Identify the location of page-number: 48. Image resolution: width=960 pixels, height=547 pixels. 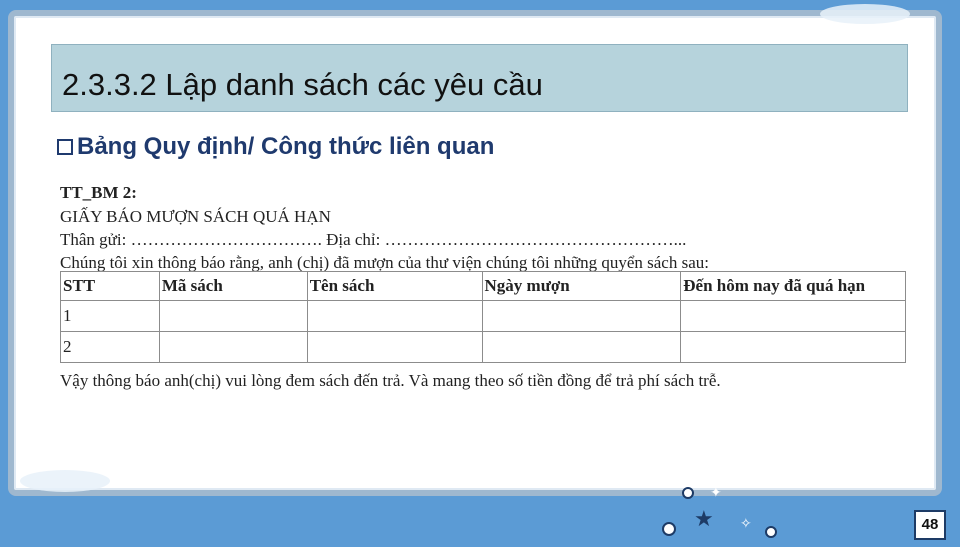
(930, 525).